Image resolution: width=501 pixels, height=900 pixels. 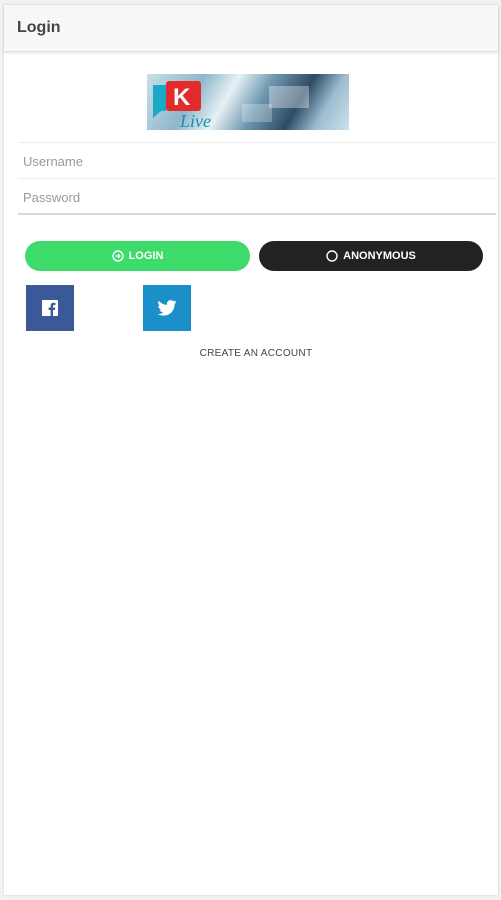 I want to click on facebook-login-button, so click(x=50, y=308).